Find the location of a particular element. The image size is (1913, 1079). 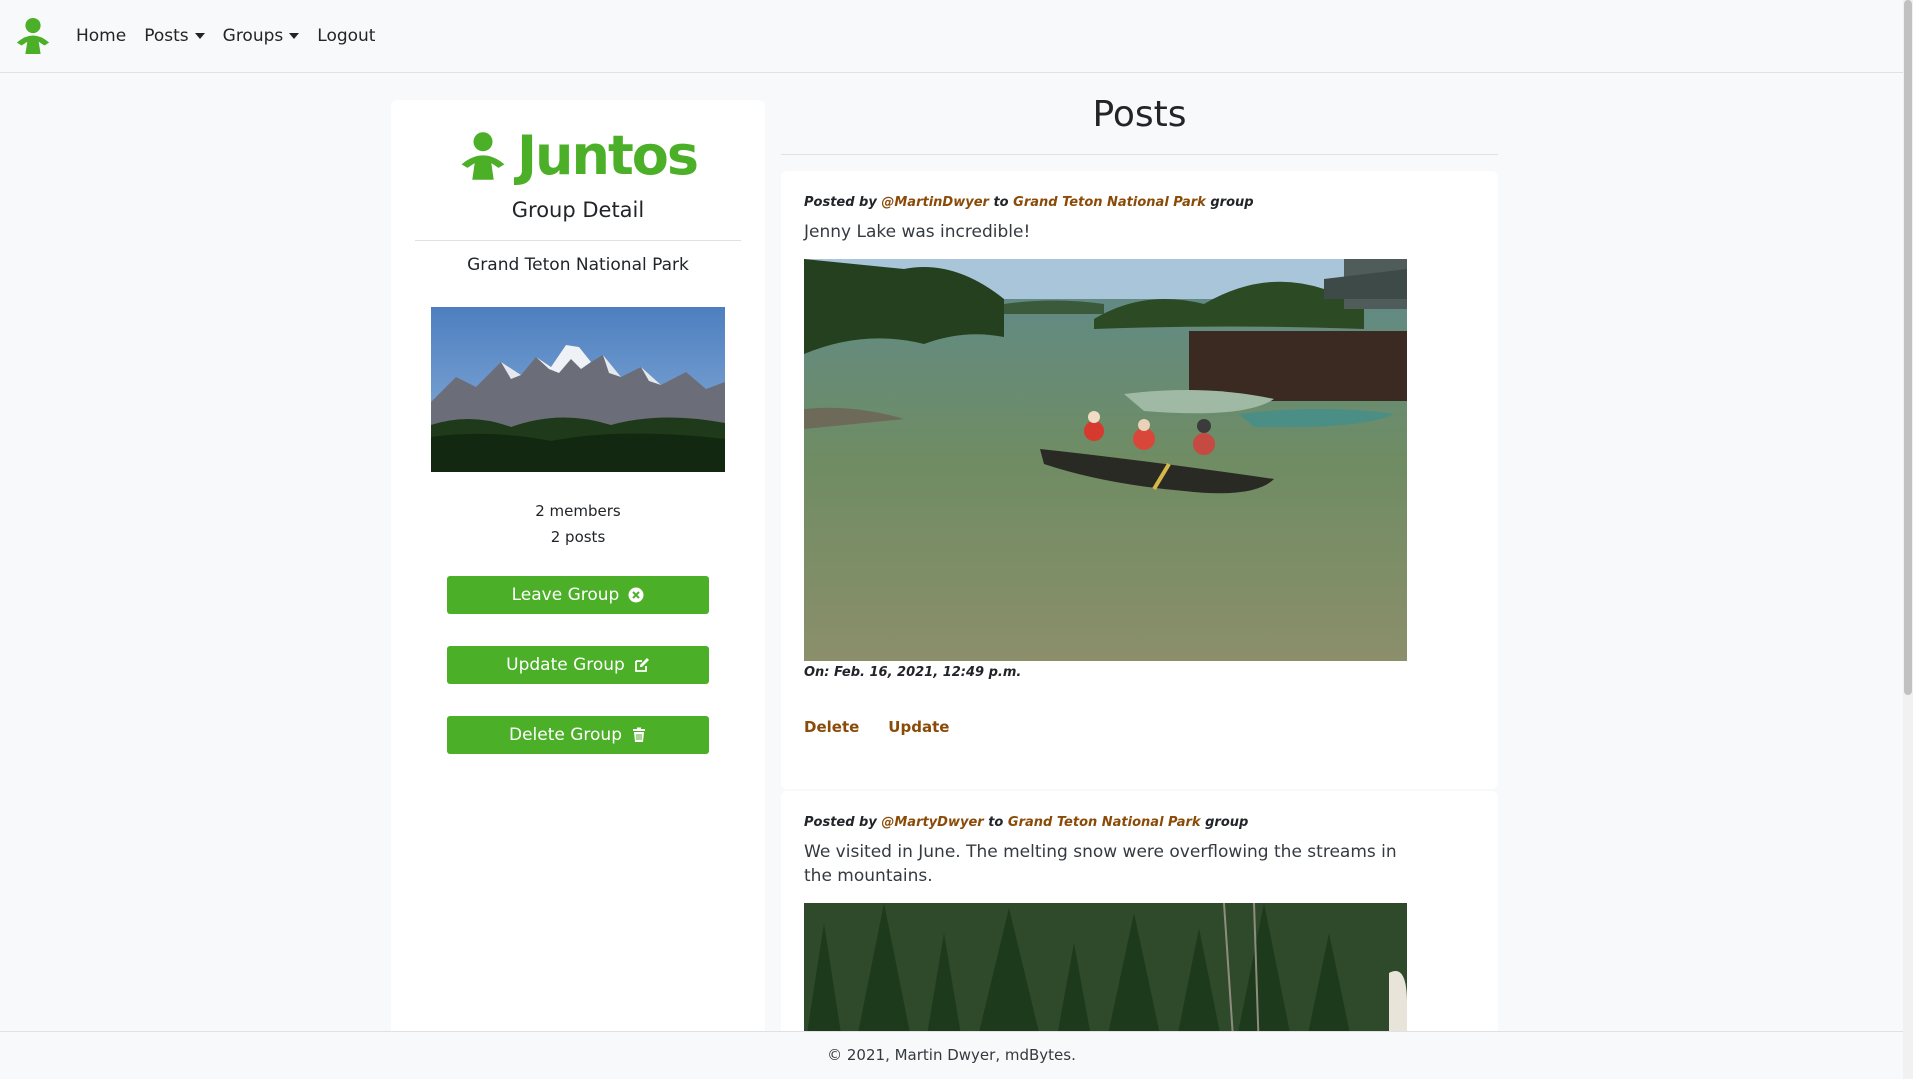

scrollbar-thumb is located at coordinates (1908, 347).